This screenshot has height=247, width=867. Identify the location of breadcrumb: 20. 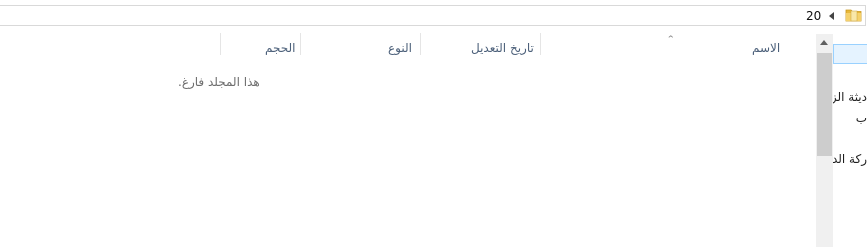
(813, 16).